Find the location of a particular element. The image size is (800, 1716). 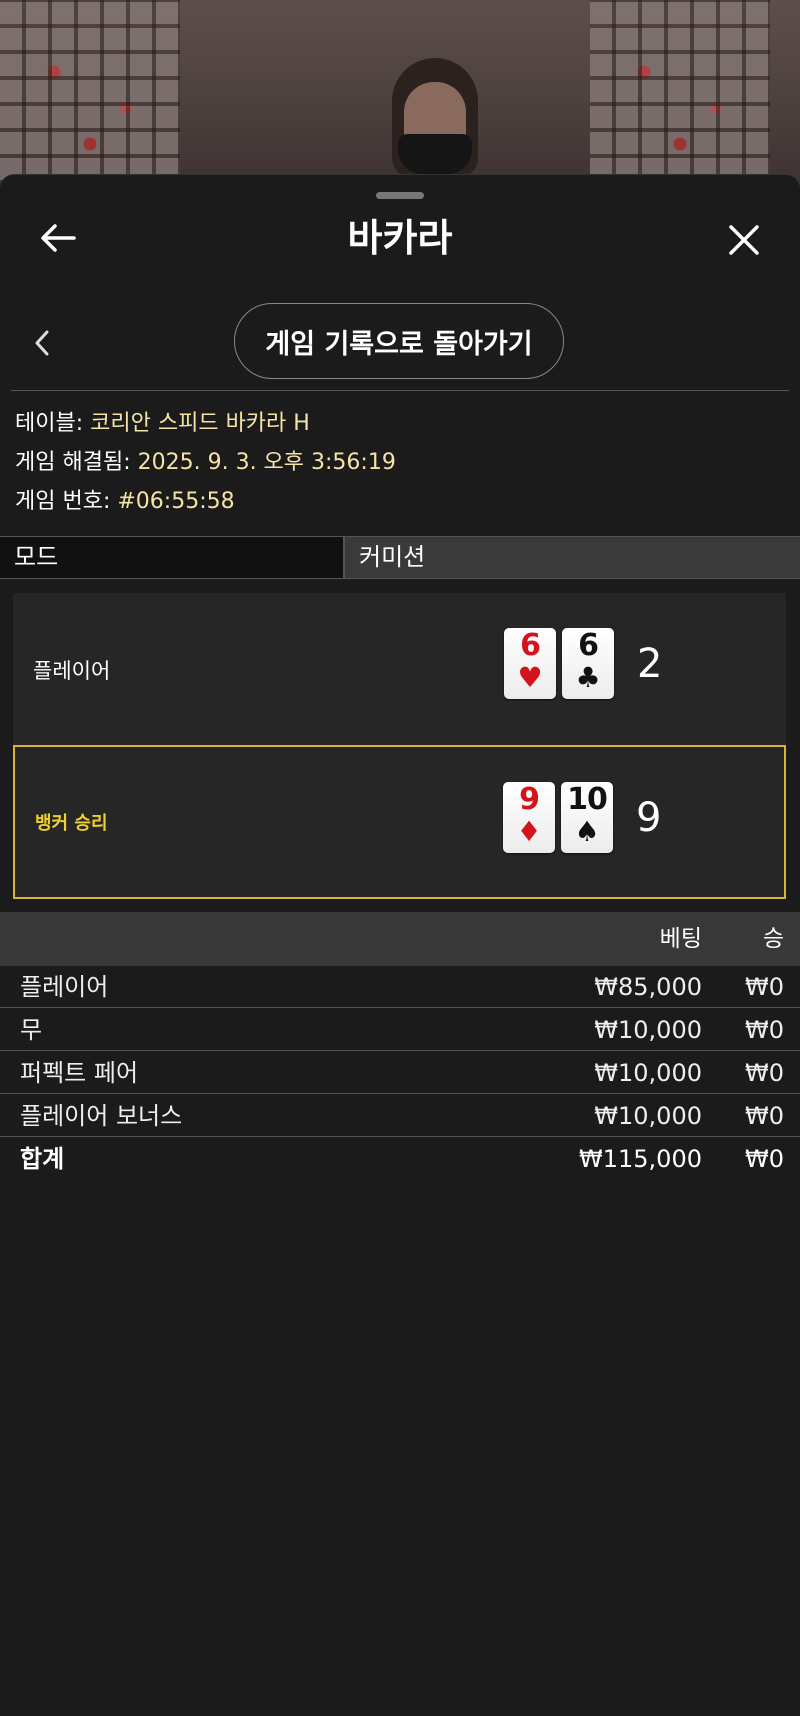

player-hand-label: 플레이어 is located at coordinates (72, 671).